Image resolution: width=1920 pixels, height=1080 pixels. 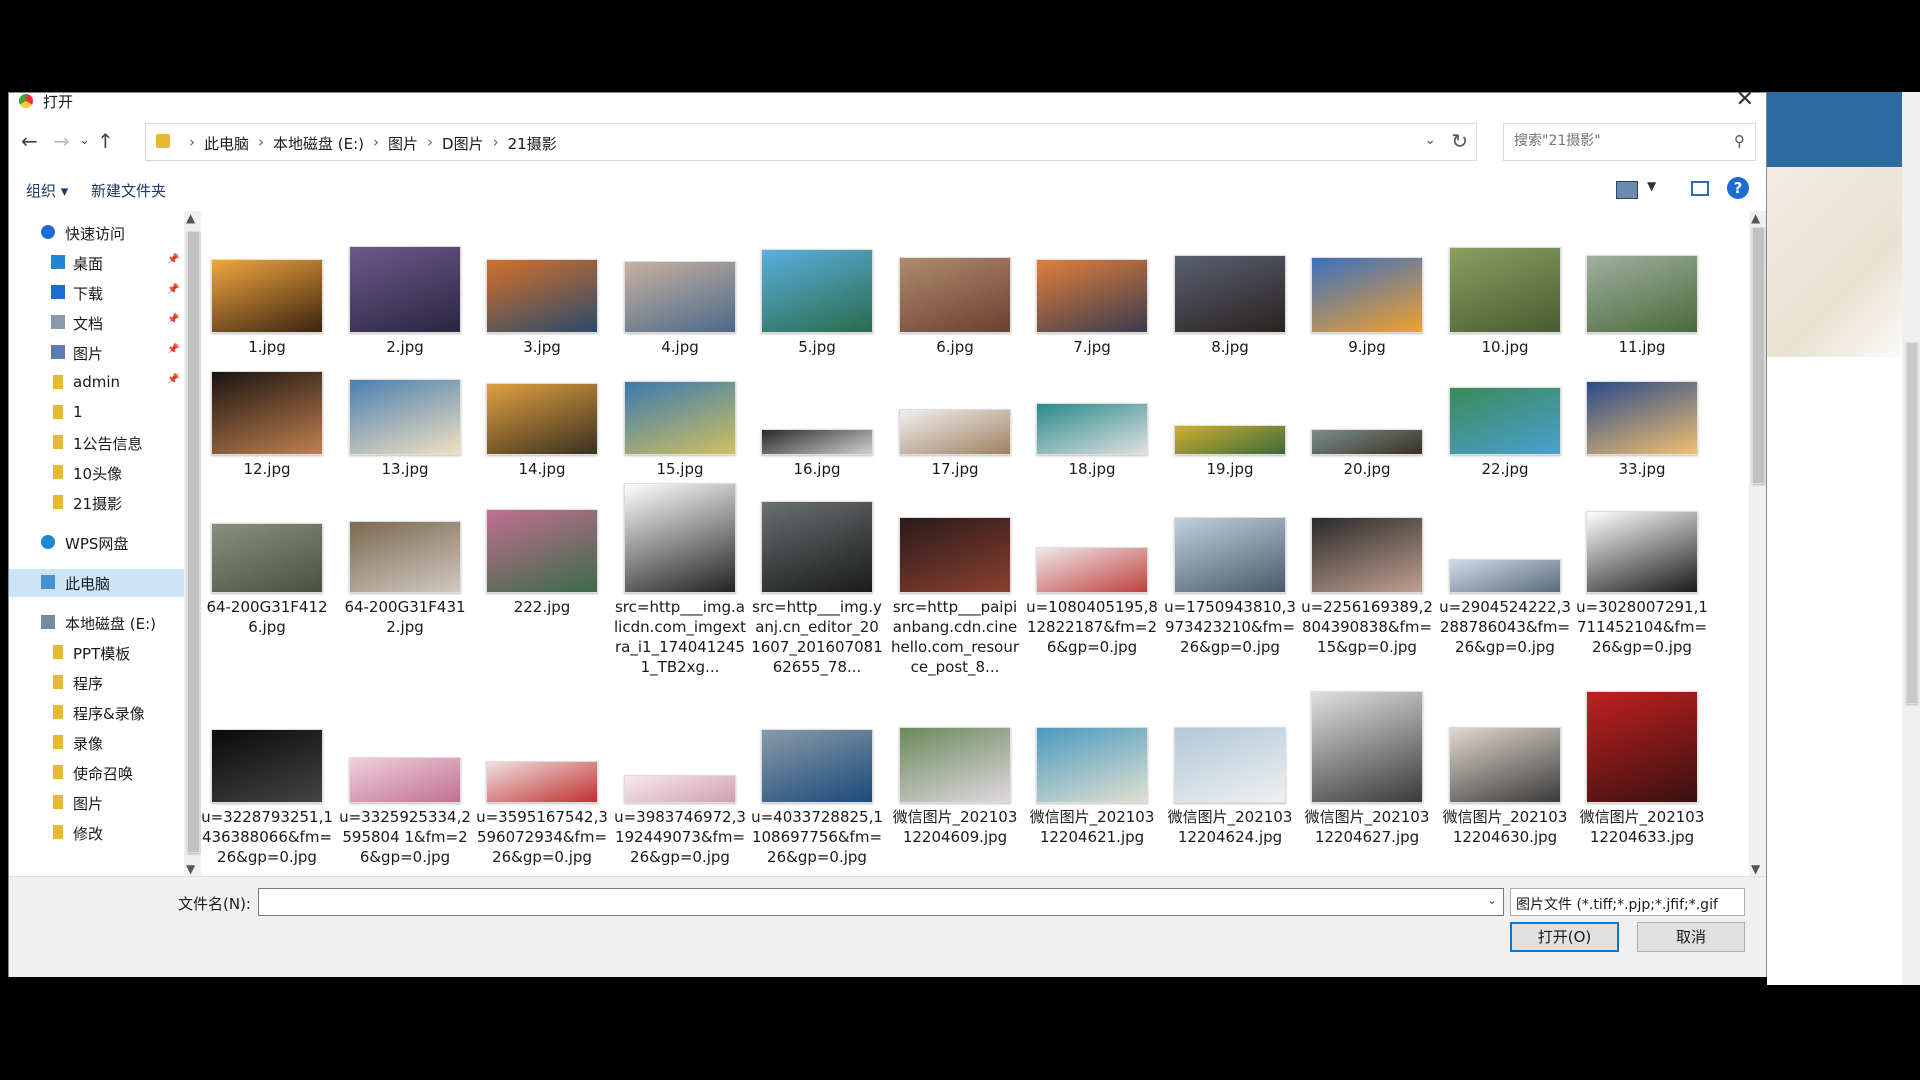 What do you see at coordinates (96, 623) in the screenshot?
I see `sidebar-item: 本地磁盘 (E:)` at bounding box center [96, 623].